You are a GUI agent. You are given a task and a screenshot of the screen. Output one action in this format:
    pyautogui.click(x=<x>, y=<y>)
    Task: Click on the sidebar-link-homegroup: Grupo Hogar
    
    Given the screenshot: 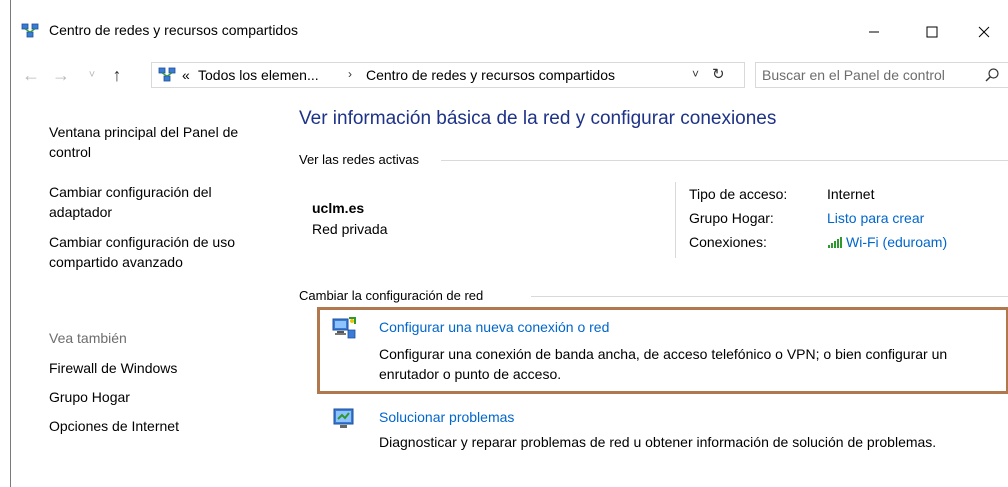 What is the action you would take?
    pyautogui.click(x=89, y=397)
    